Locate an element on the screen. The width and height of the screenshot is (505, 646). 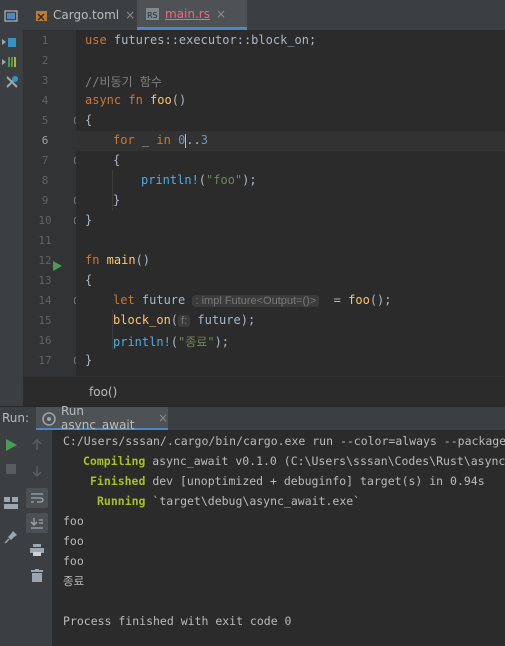
line-number: 4 is located at coordinates (45, 100).